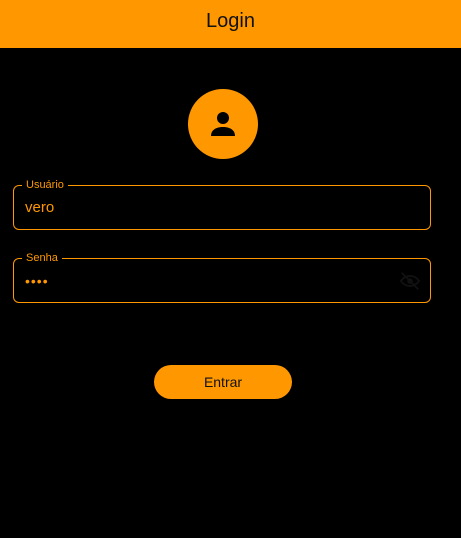  I want to click on person-icon, so click(223, 124).